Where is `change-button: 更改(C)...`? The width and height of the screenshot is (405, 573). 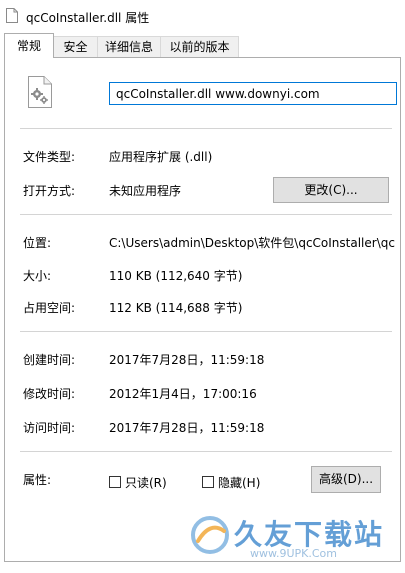 change-button: 更改(C)... is located at coordinates (331, 190).